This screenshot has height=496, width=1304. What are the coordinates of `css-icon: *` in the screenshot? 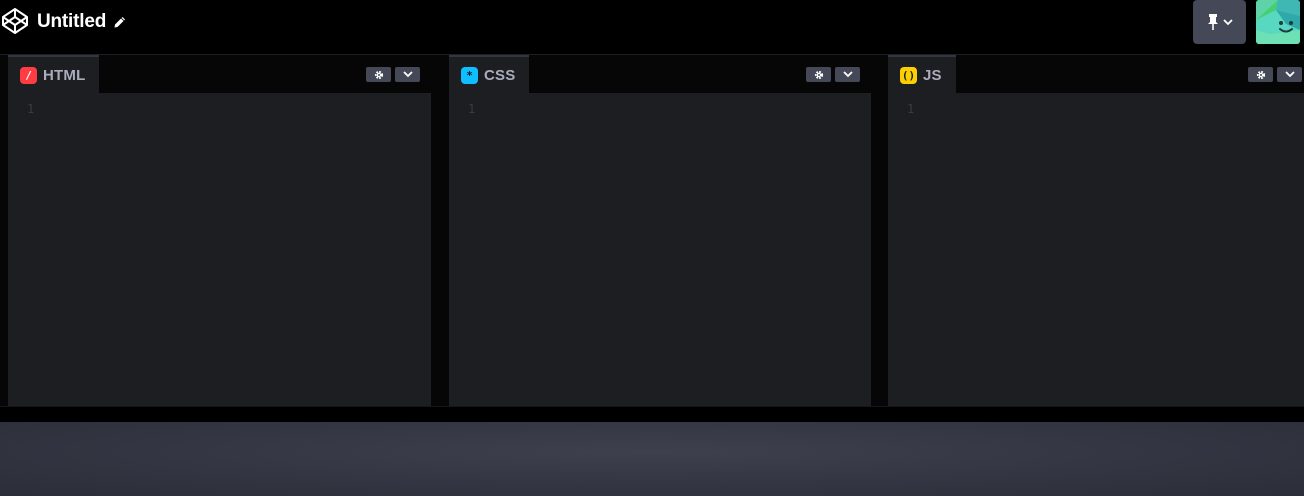 It's located at (469, 75).